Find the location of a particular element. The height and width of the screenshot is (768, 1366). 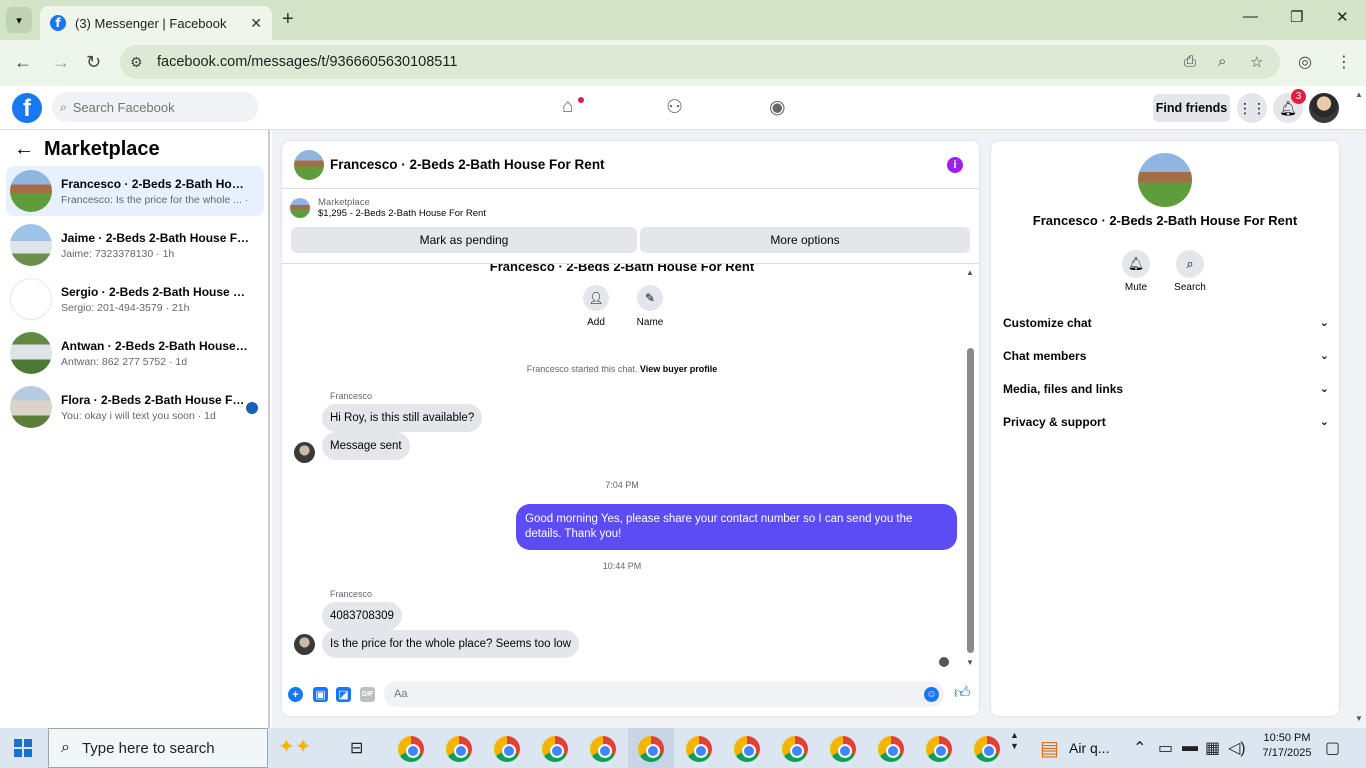

restore-icon: ❐ is located at coordinates (1296, 17).